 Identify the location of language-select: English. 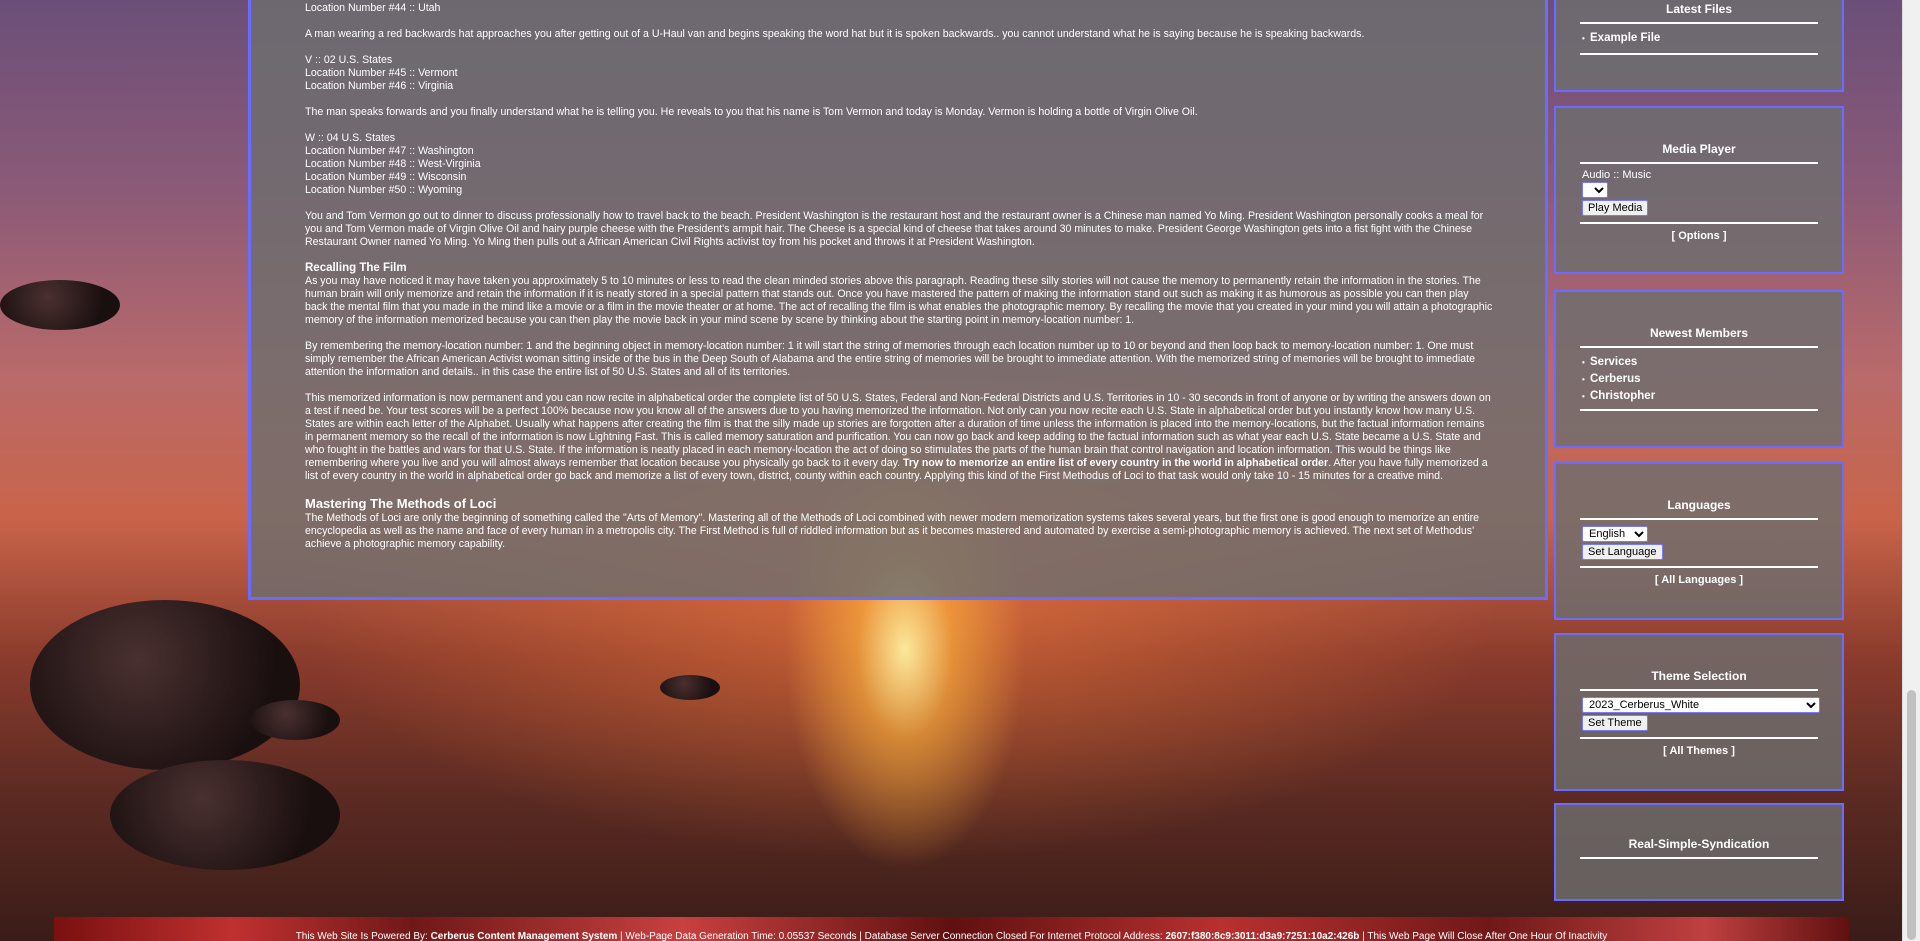
(1615, 534).